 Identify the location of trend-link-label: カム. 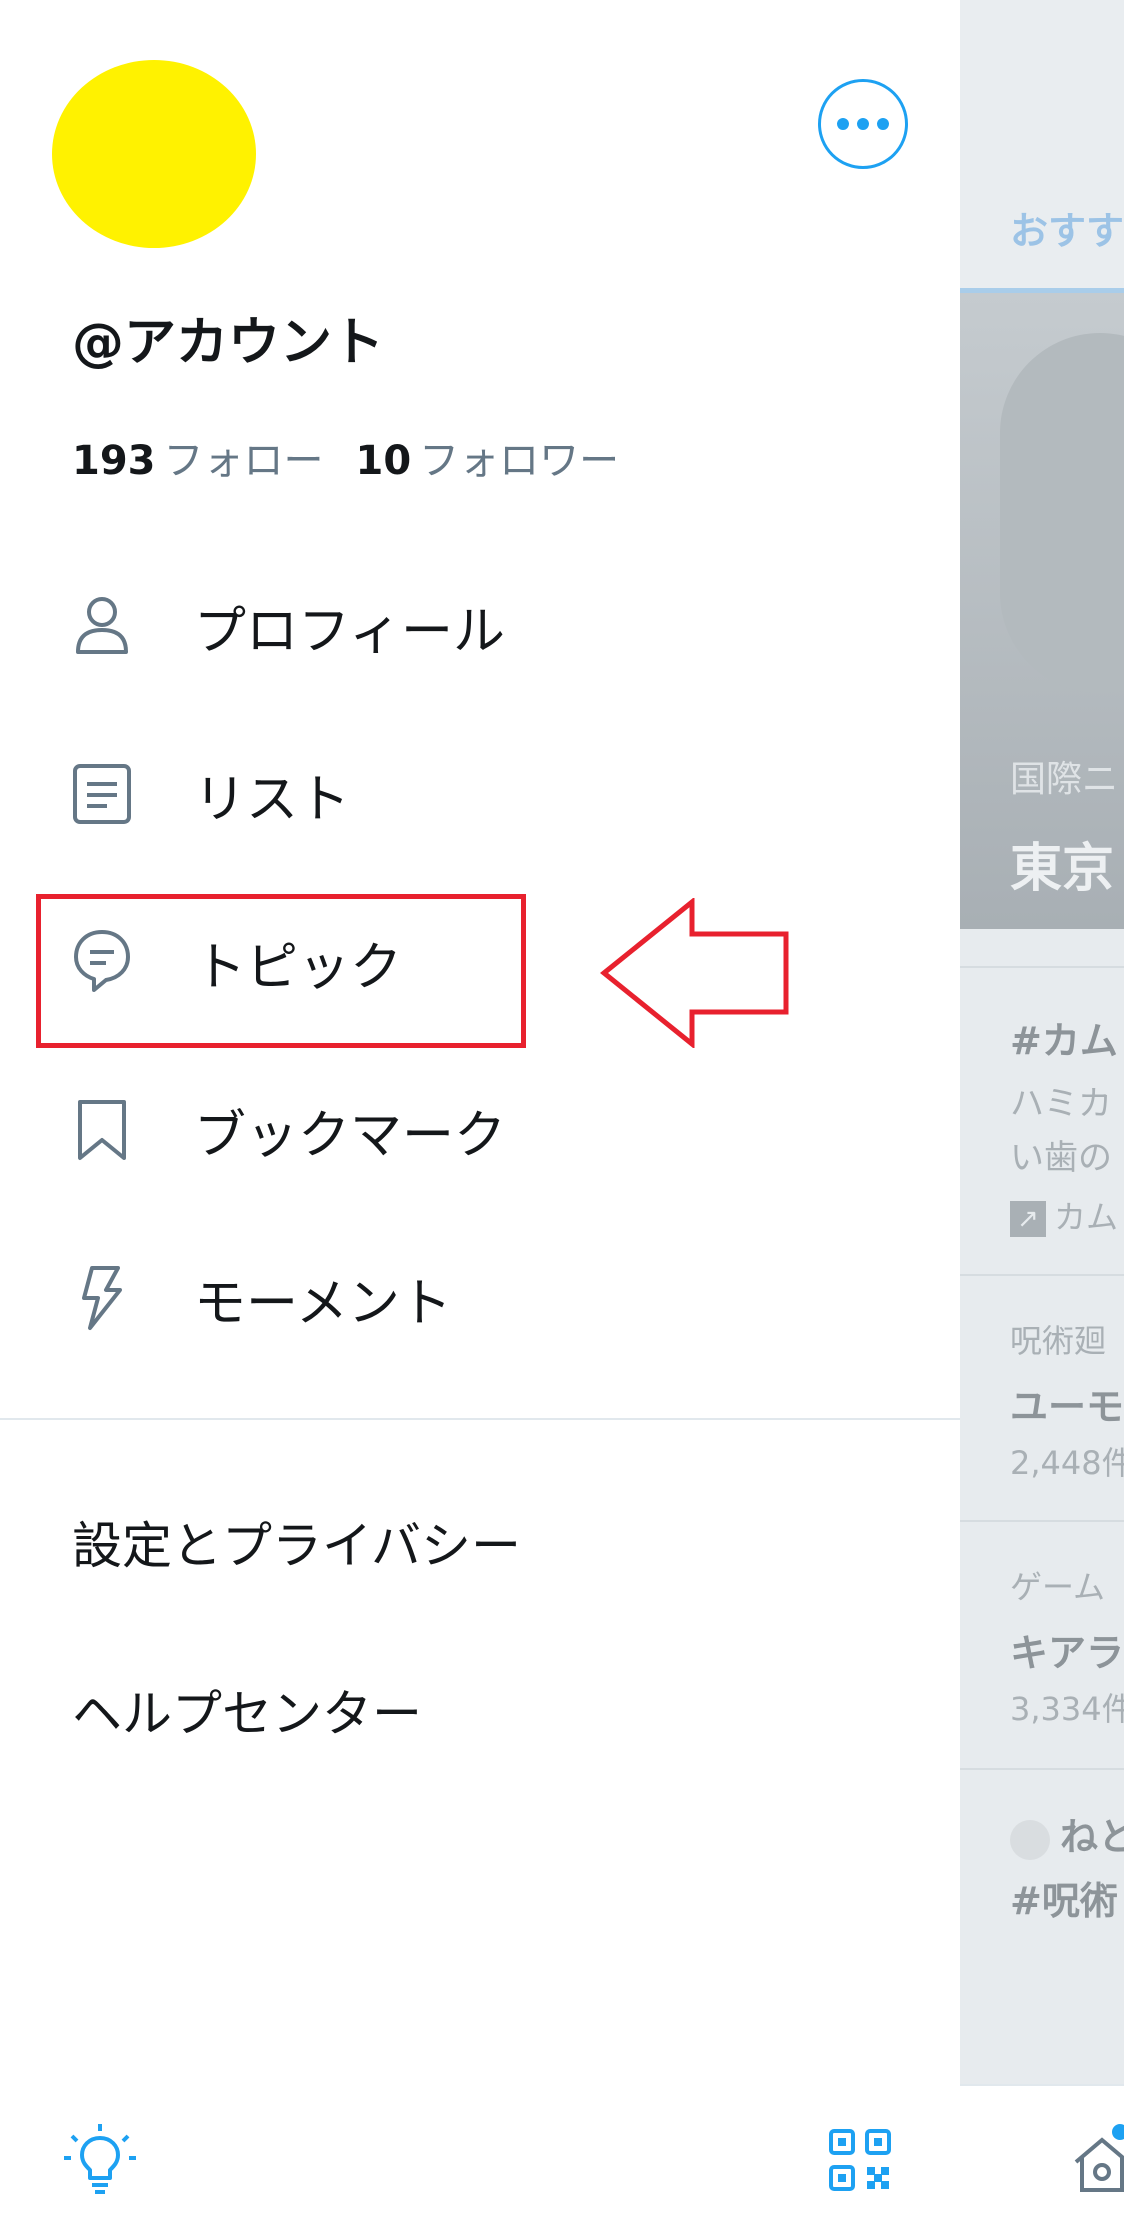
(1086, 1217).